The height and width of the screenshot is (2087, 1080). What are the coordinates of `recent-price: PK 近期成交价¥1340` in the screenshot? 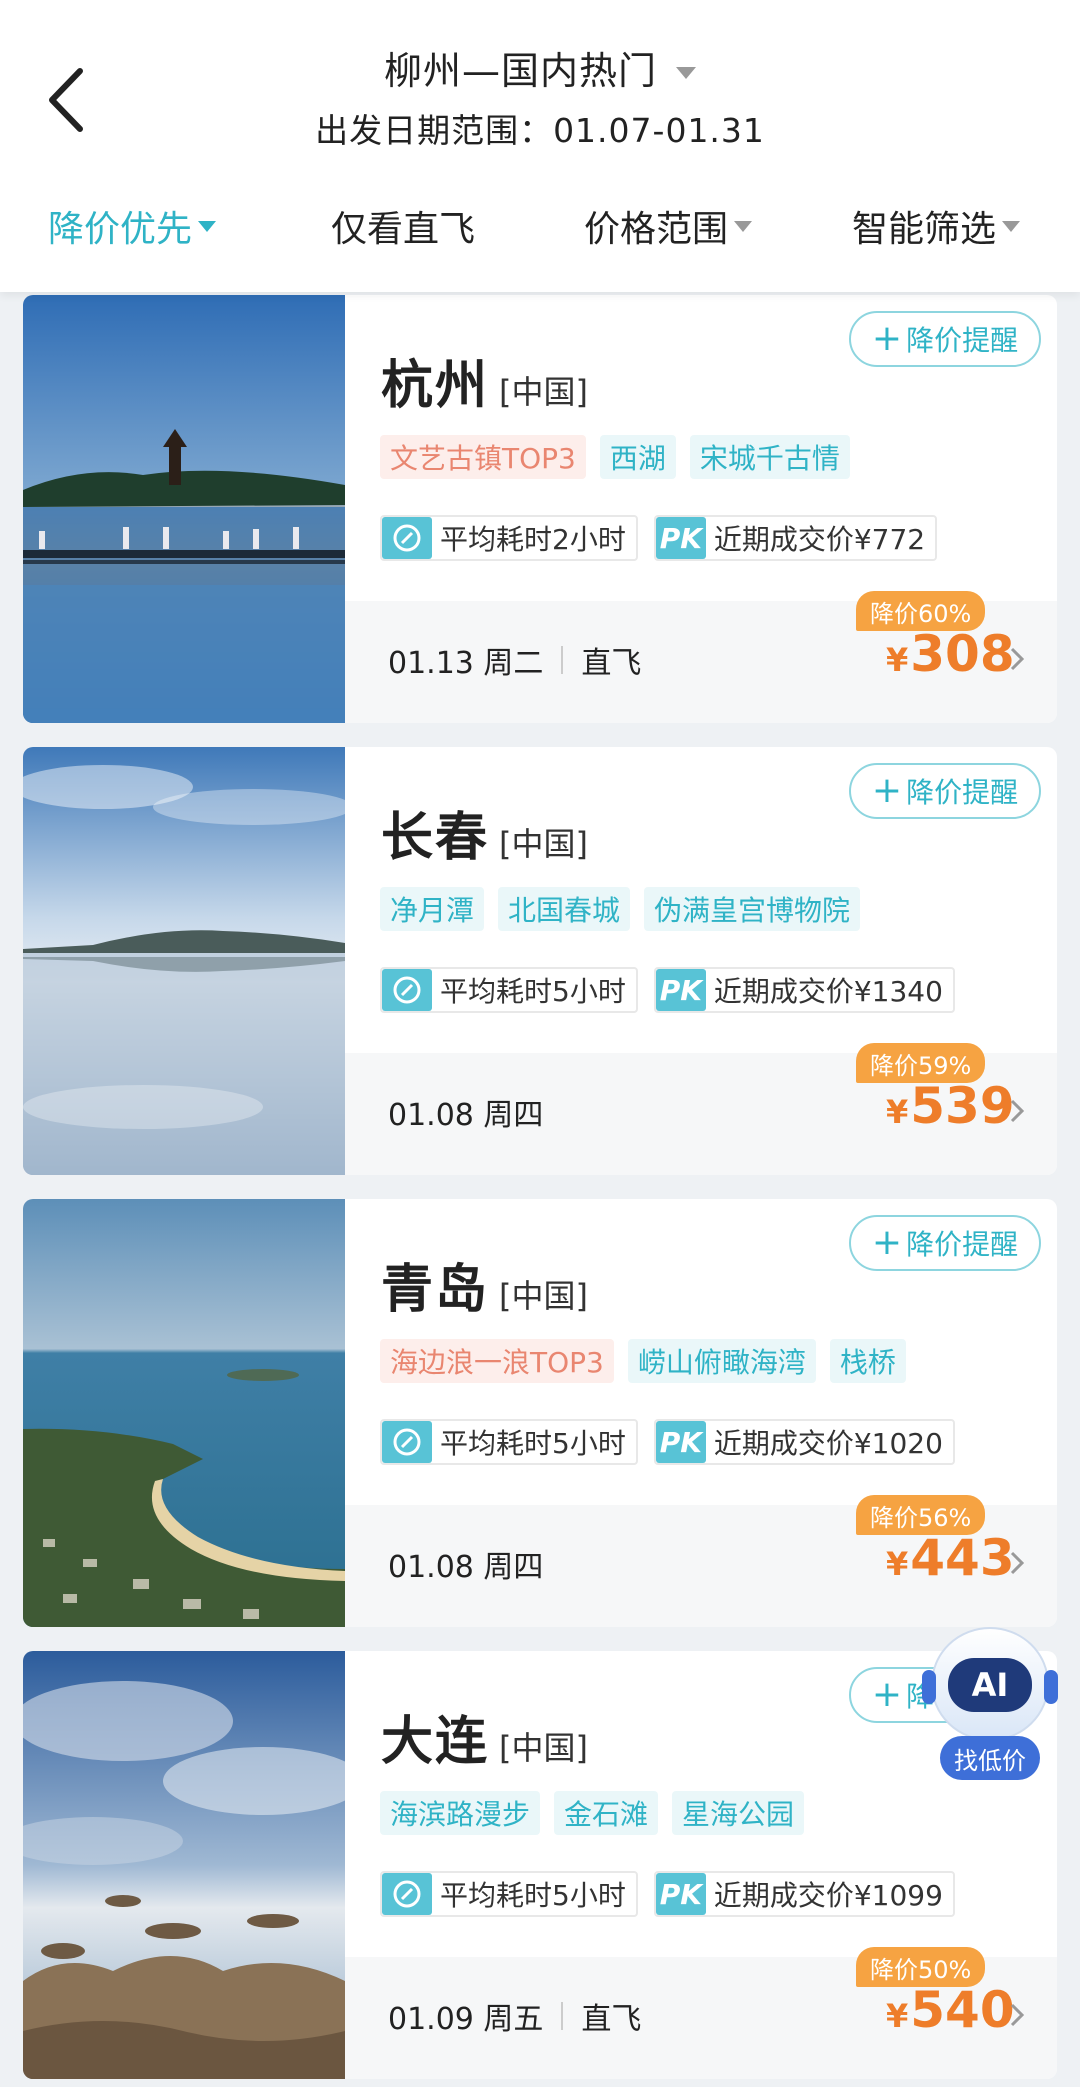 It's located at (804, 990).